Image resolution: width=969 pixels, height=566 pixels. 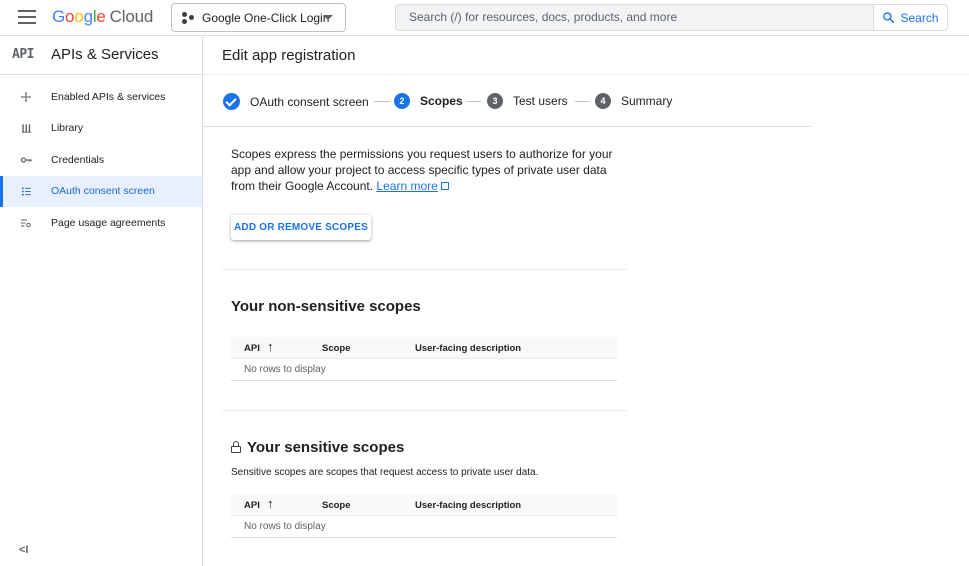 What do you see at coordinates (540, 101) in the screenshot?
I see `step-label: Test users` at bounding box center [540, 101].